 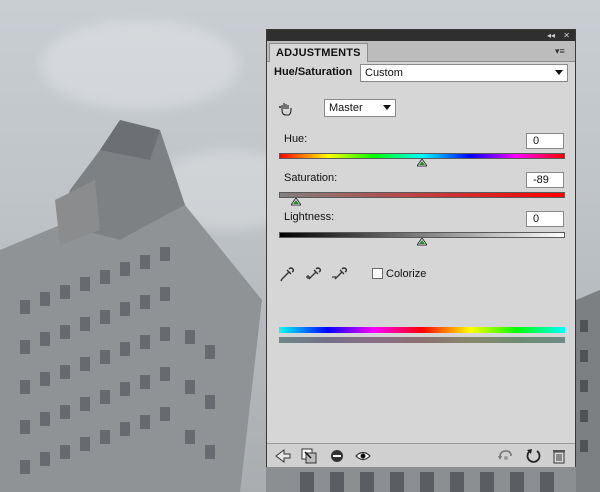 What do you see at coordinates (384, 73) in the screenshot?
I see `preset-select-value: Custom` at bounding box center [384, 73].